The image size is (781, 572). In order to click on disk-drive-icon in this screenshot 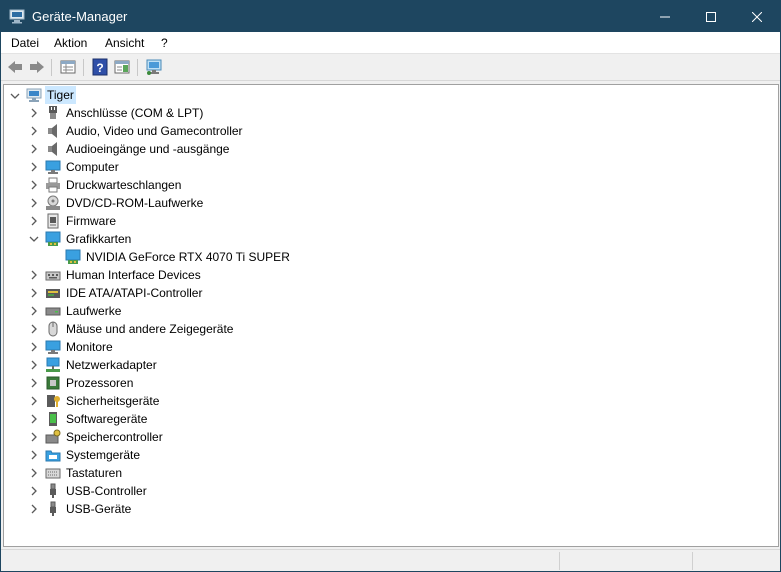, I will do `click(53, 311)`.